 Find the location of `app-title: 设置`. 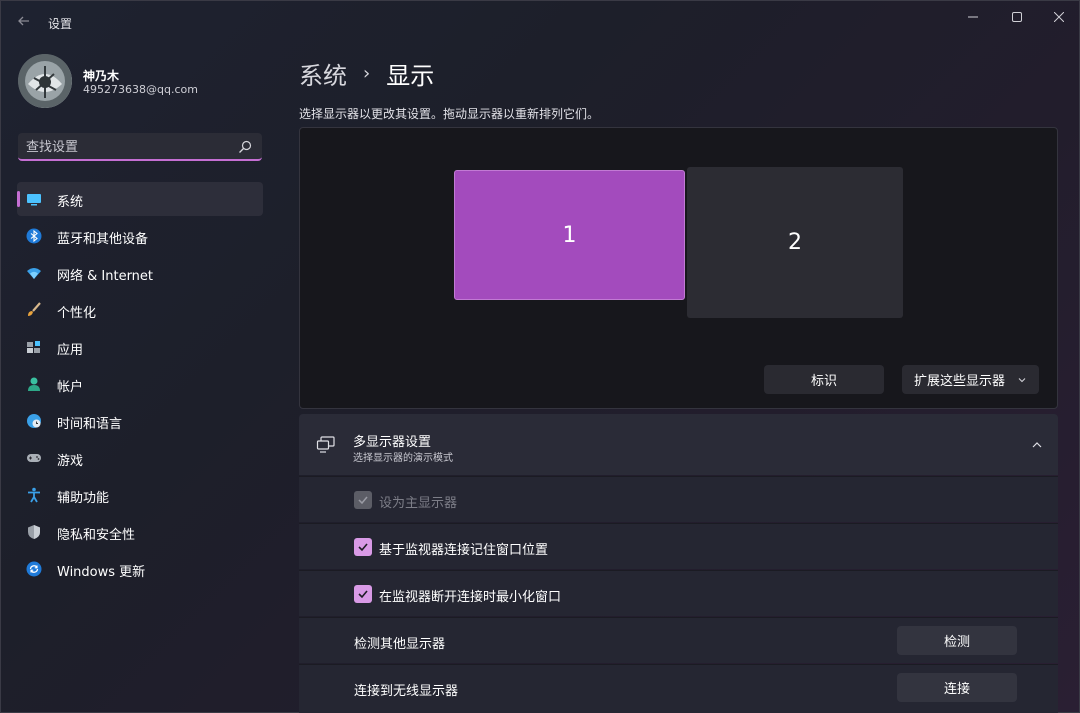

app-title: 设置 is located at coordinates (60, 24).